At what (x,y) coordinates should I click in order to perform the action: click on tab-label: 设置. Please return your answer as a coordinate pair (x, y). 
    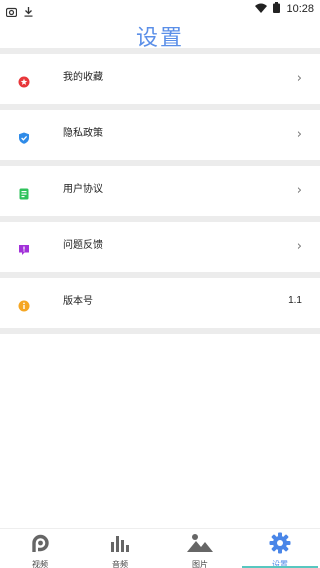
    Looking at the image, I should click on (280, 564).